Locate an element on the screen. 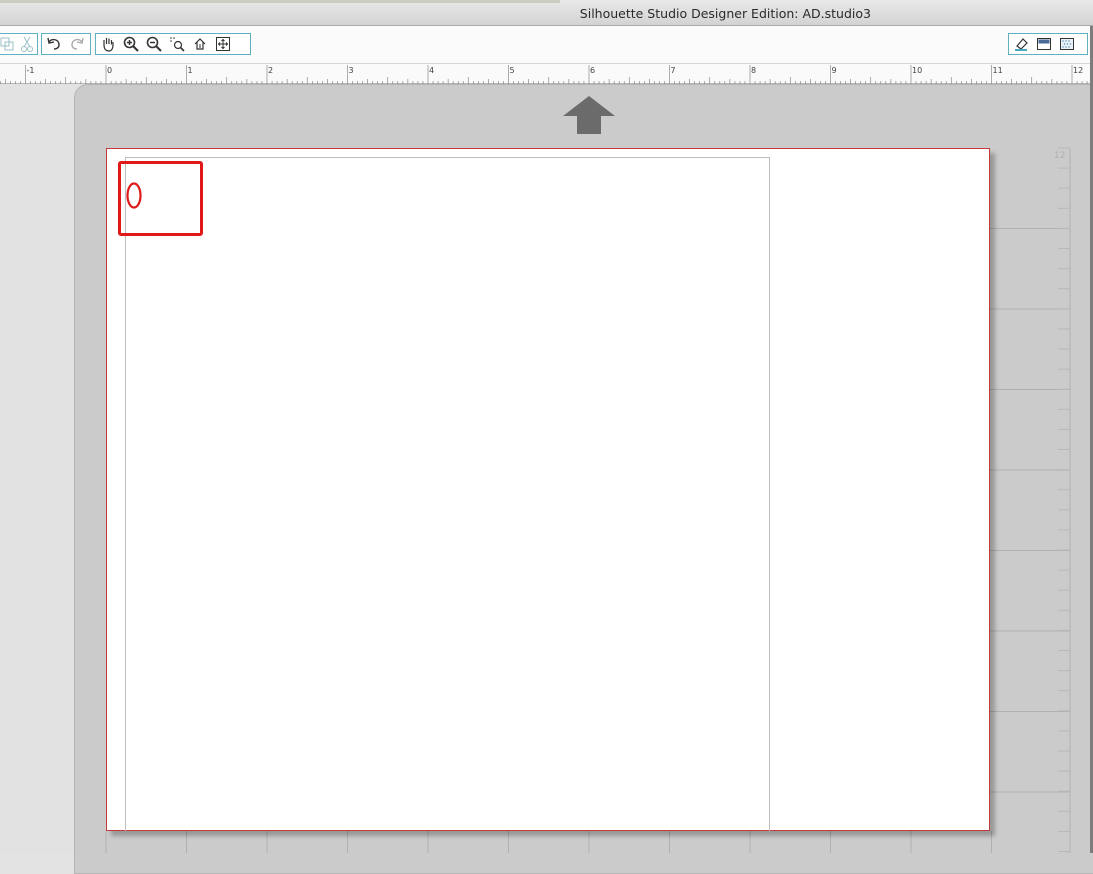 The height and width of the screenshot is (874, 1093). feed-direction-arrow-icon is located at coordinates (589, 115).